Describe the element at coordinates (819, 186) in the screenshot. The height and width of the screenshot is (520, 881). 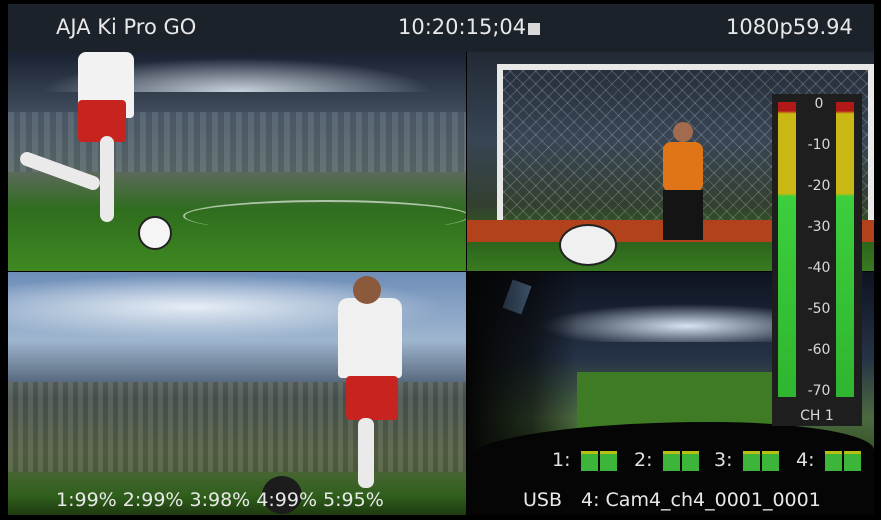
I see `meter-scale-label: -20` at that location.